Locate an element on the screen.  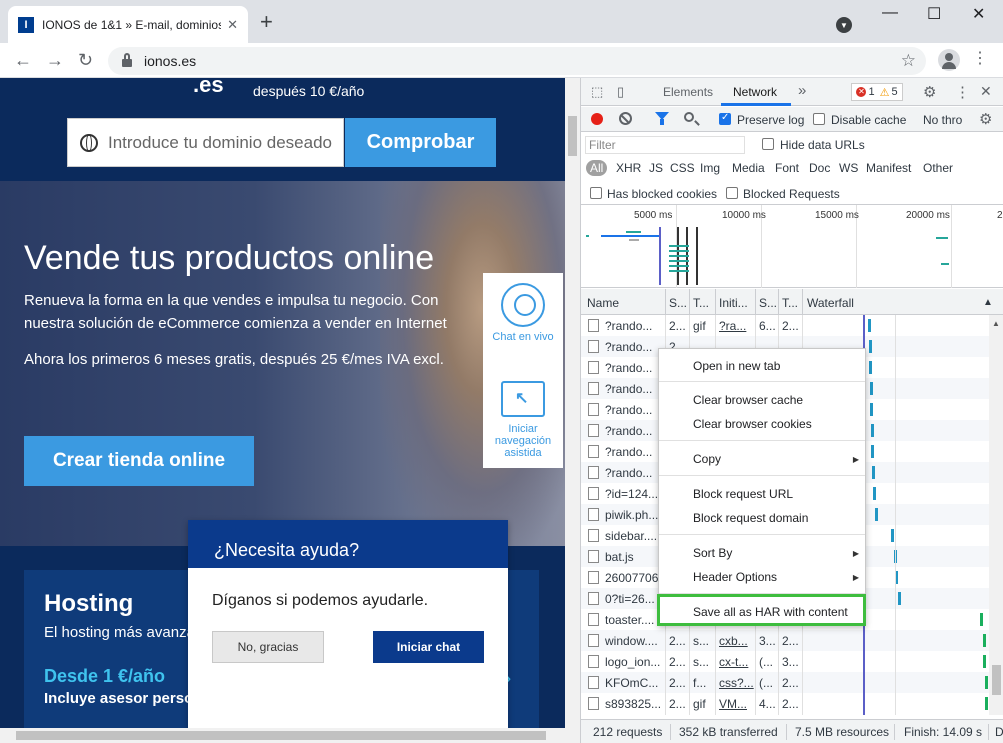
close-devtools-icon: ✕ is located at coordinates (986, 91).